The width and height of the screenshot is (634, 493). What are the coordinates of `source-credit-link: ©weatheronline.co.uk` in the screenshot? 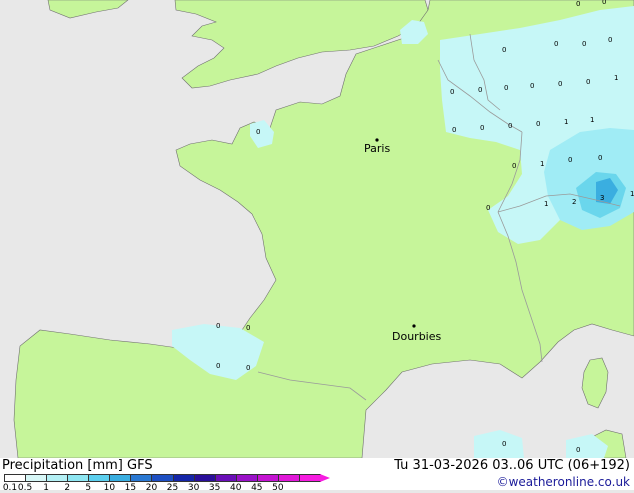 It's located at (563, 482).